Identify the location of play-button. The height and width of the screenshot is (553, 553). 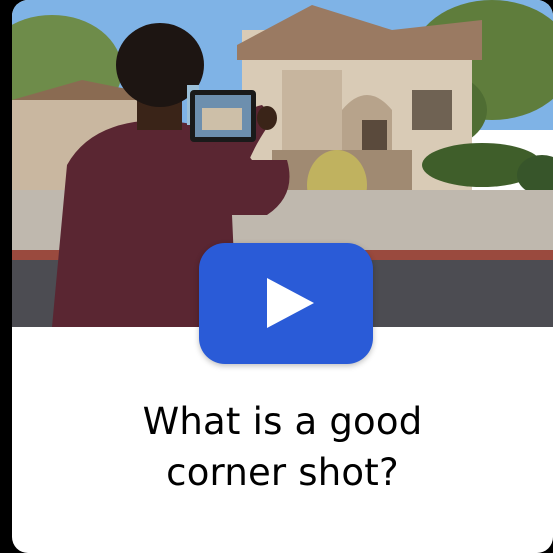
(286, 303).